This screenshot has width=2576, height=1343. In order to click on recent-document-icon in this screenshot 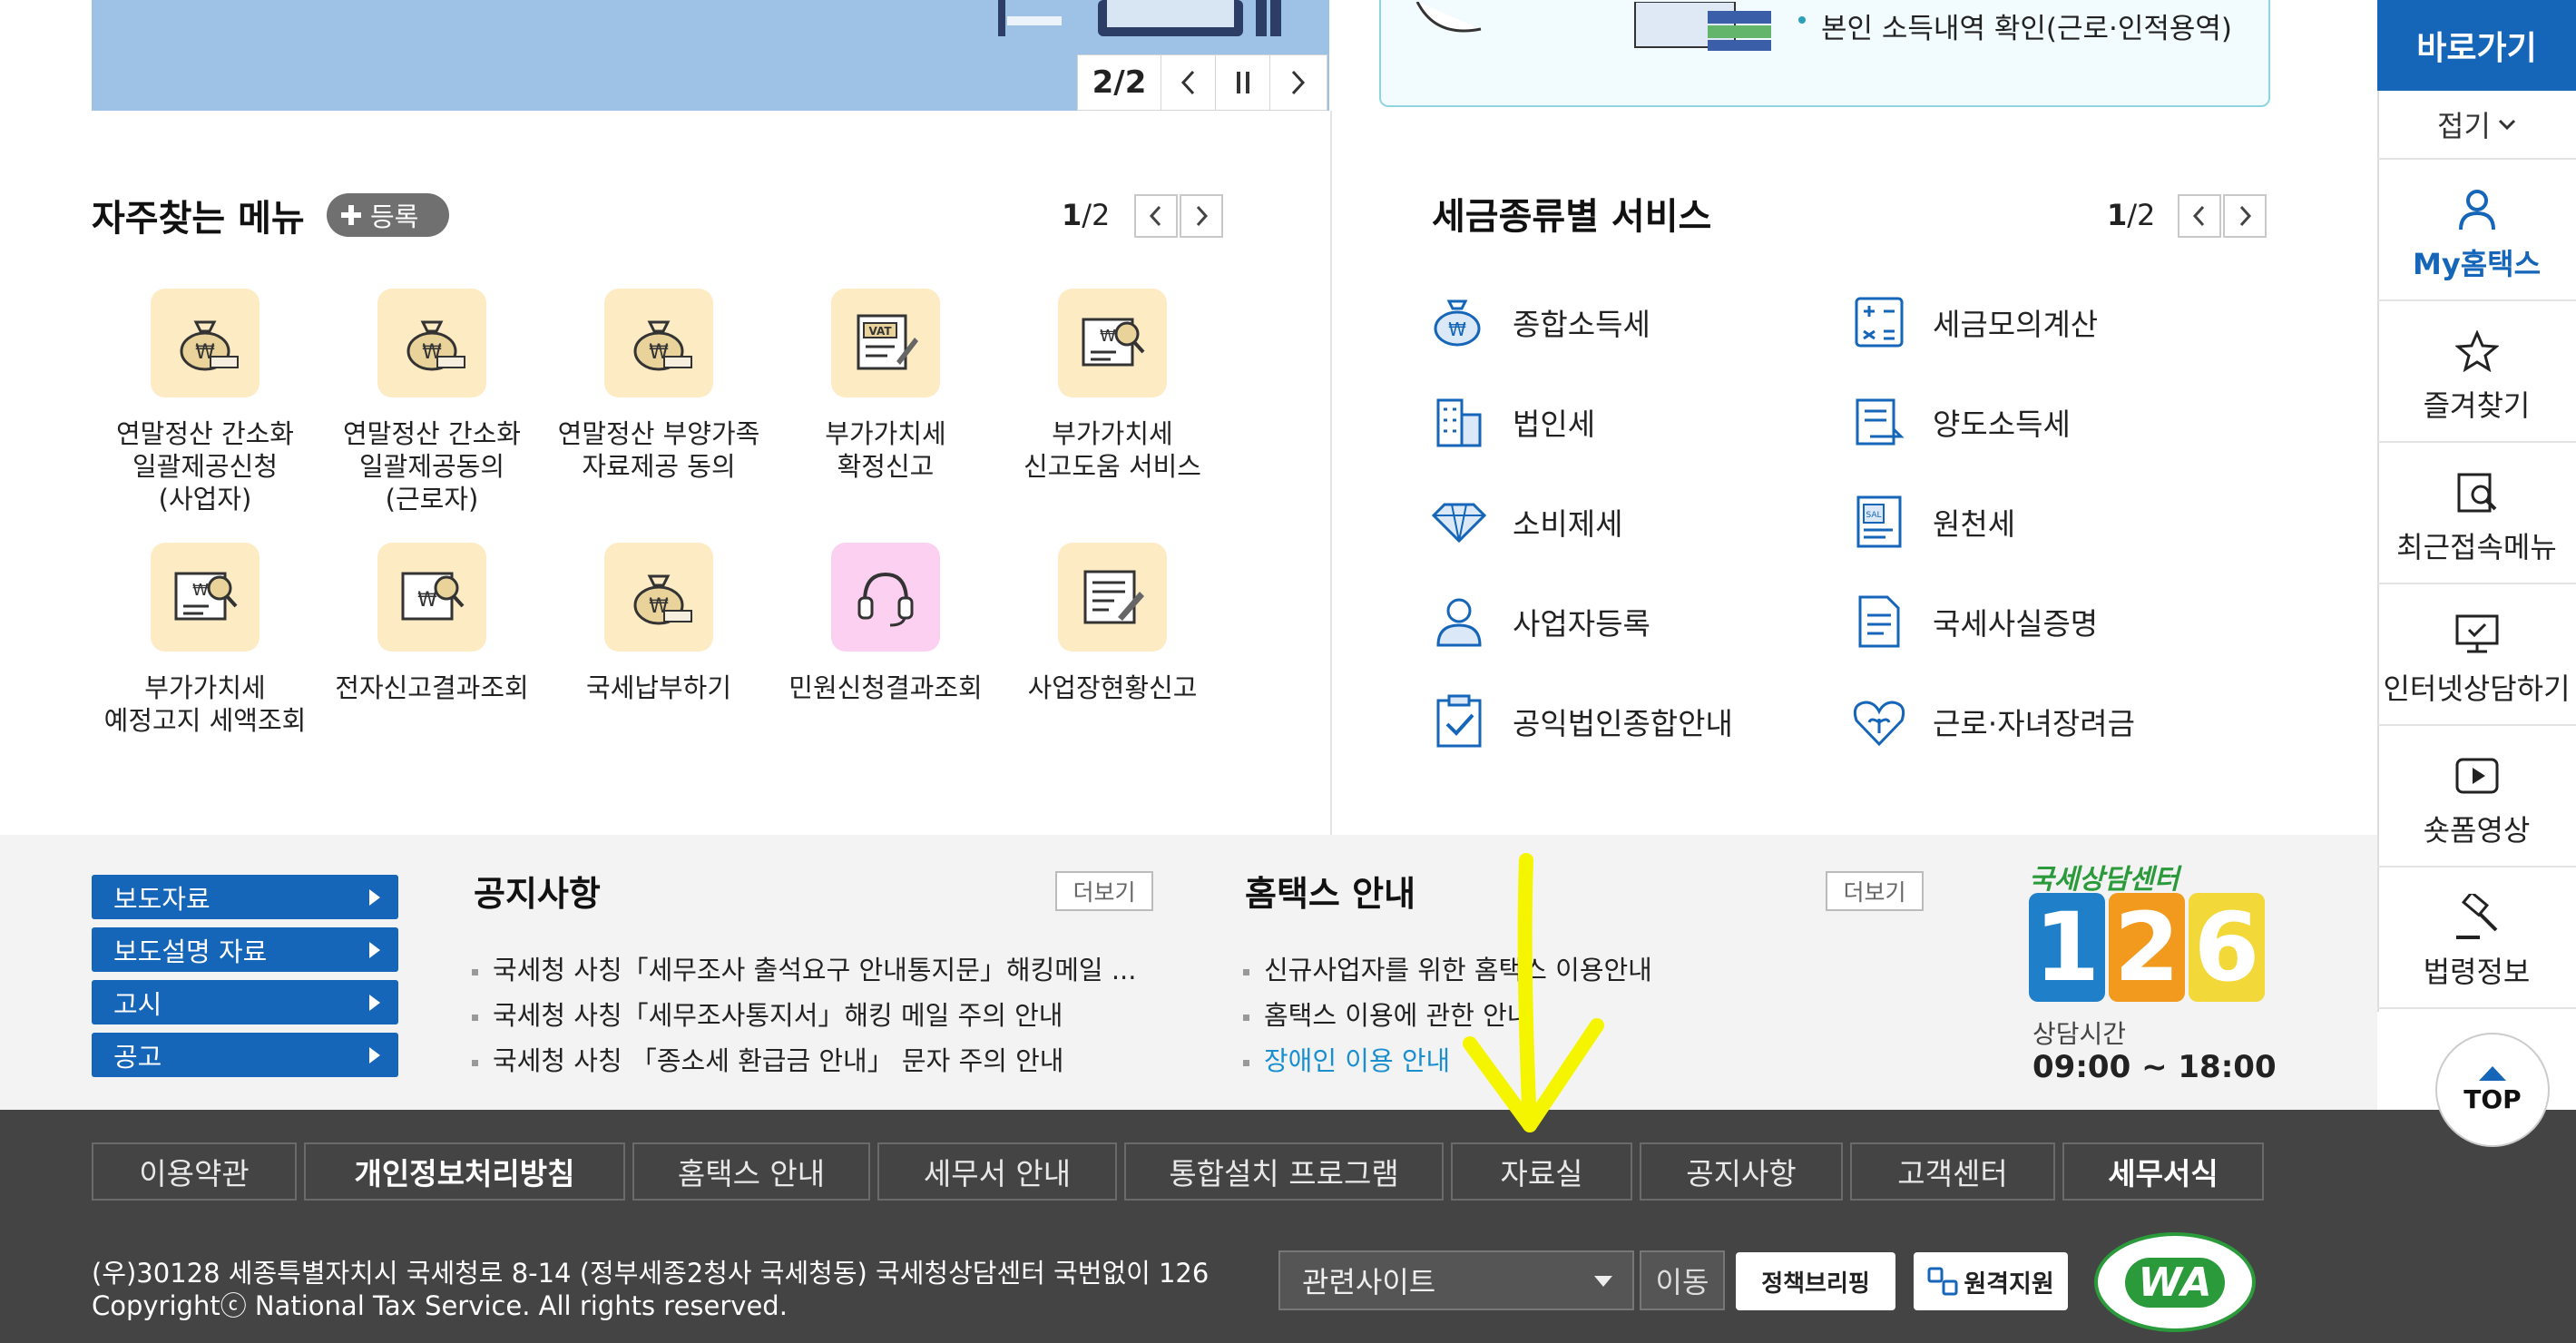, I will do `click(2477, 492)`.